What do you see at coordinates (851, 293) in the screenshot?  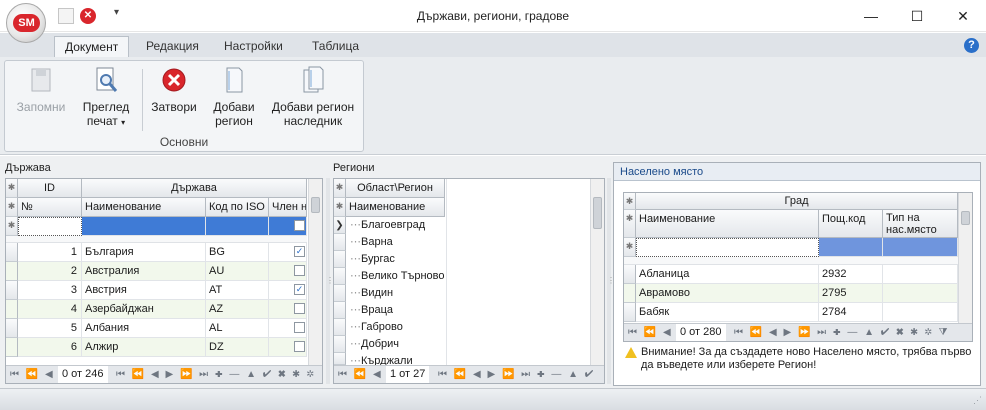 I see `table-cell: 2795` at bounding box center [851, 293].